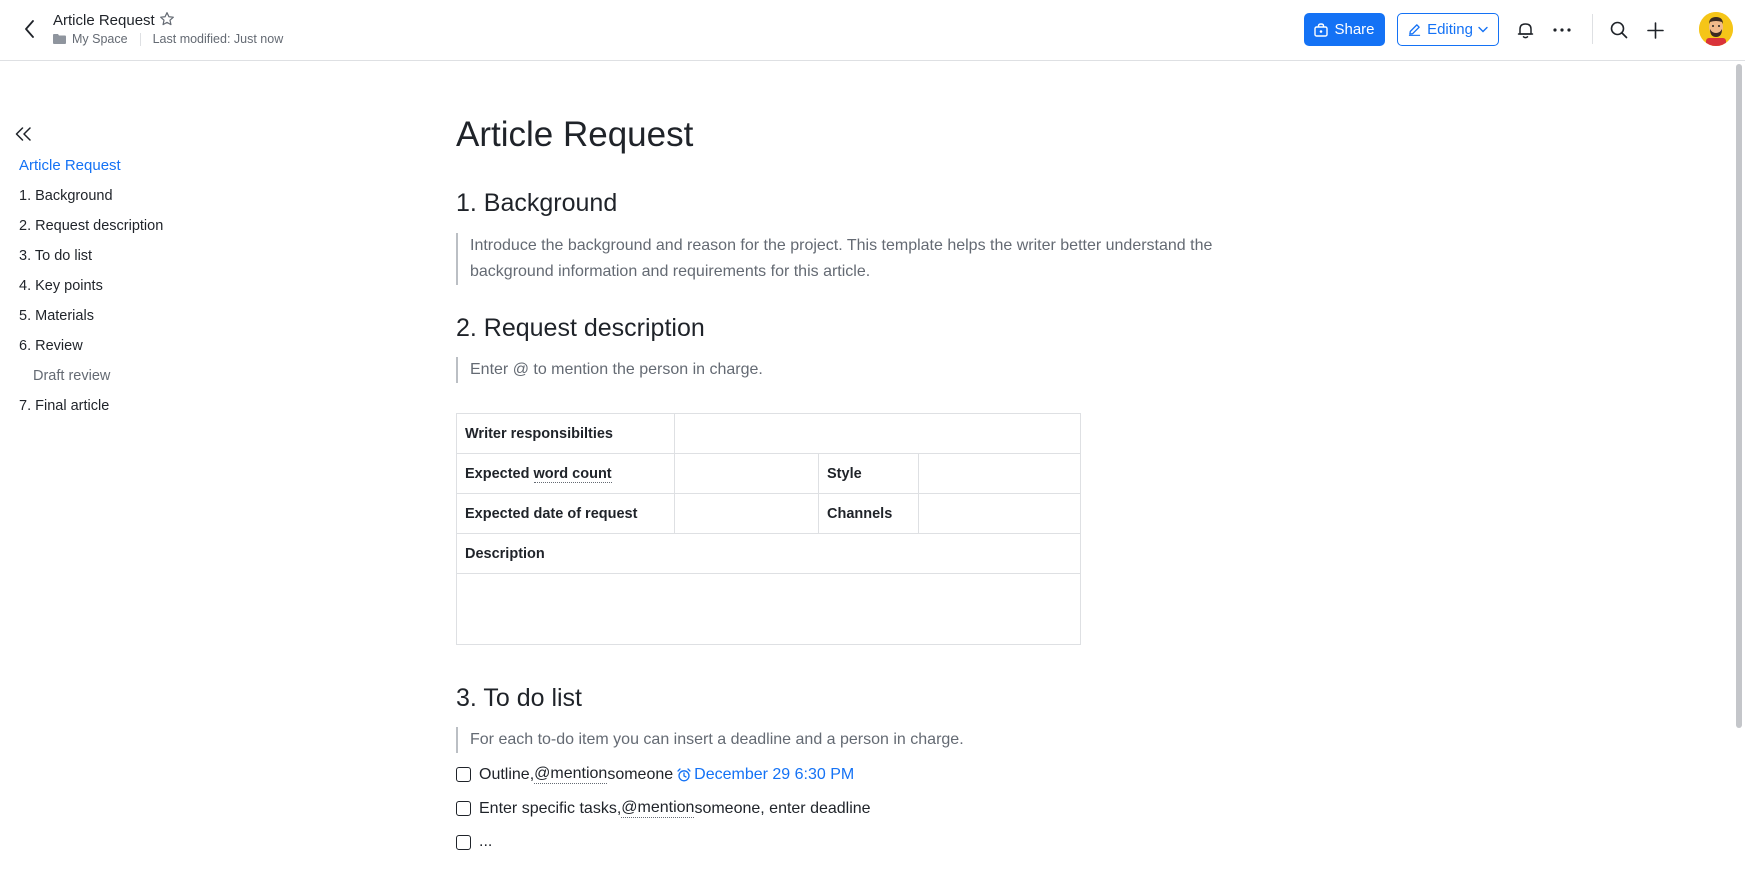 This screenshot has width=1745, height=874. I want to click on outline-item-final-article: 7. Final article, so click(169, 410).